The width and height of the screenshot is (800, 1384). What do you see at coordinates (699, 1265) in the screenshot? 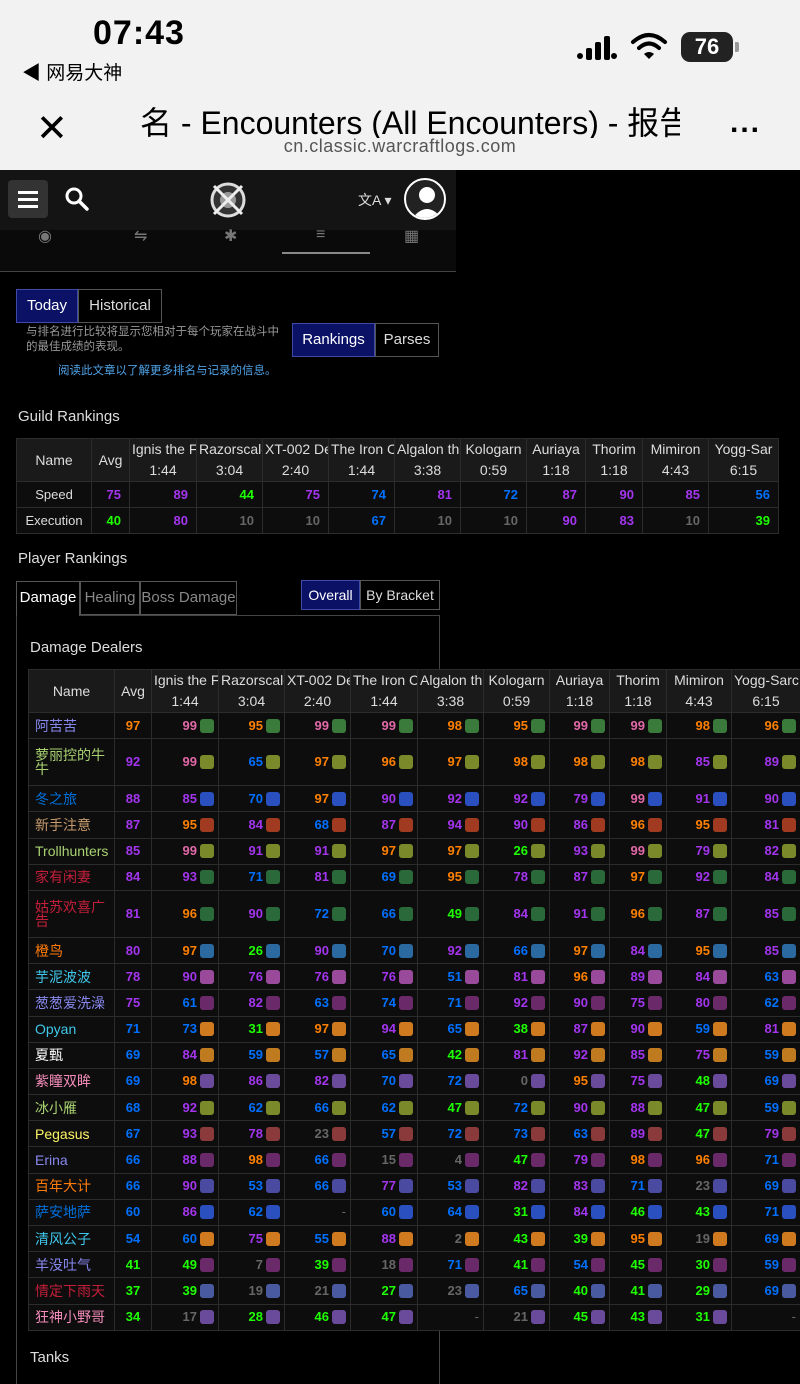
I see `boss-score-cell: 30` at bounding box center [699, 1265].